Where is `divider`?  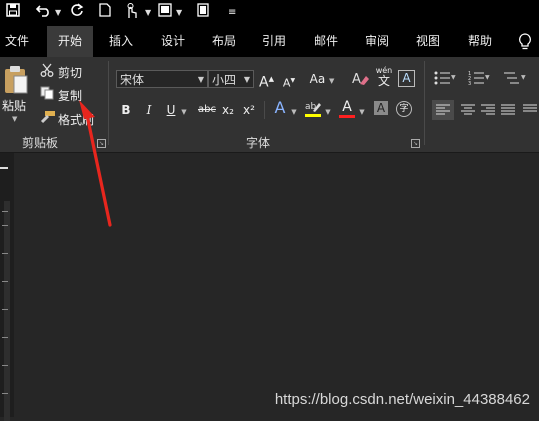 divider is located at coordinates (264, 110).